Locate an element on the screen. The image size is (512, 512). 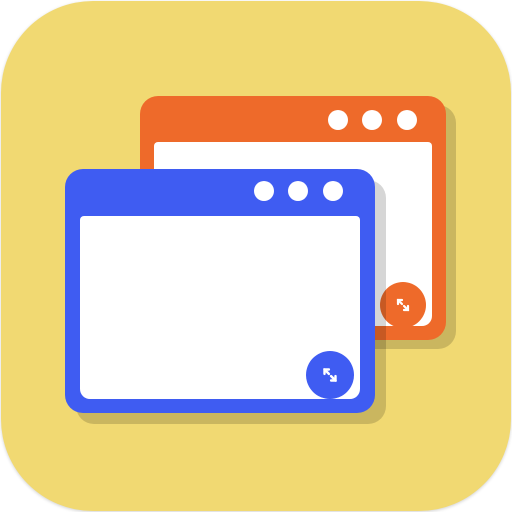
back-window-resize-button is located at coordinates (403, 305).